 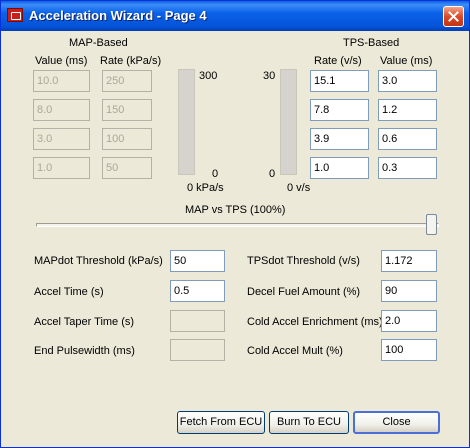 What do you see at coordinates (269, 76) in the screenshot?
I see `tps-gauge-max-label: 30` at bounding box center [269, 76].